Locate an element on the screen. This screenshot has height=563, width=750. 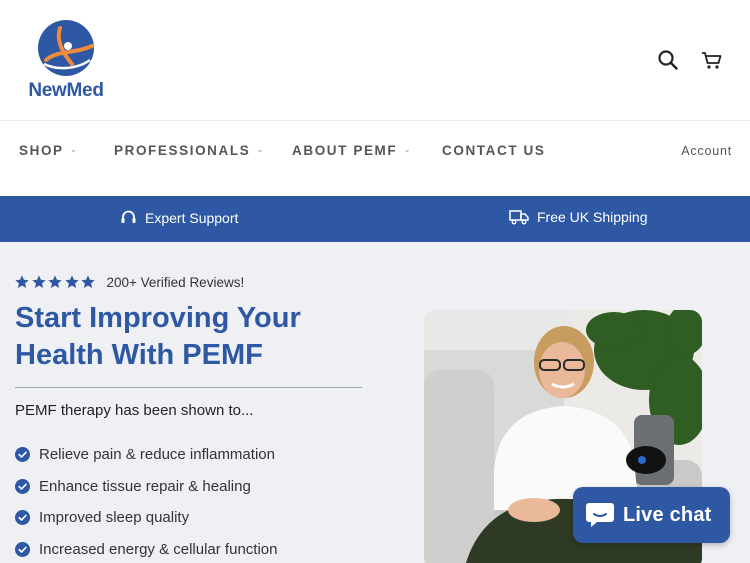
truck-icon is located at coordinates (519, 217).